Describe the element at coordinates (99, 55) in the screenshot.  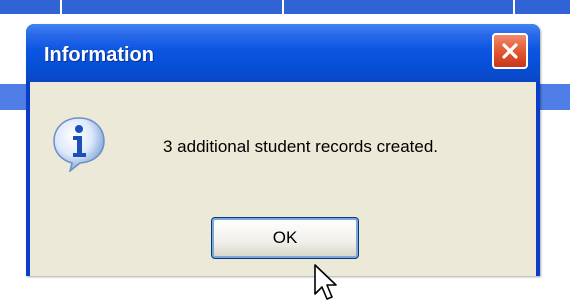
I see `dialog-title: Information` at that location.